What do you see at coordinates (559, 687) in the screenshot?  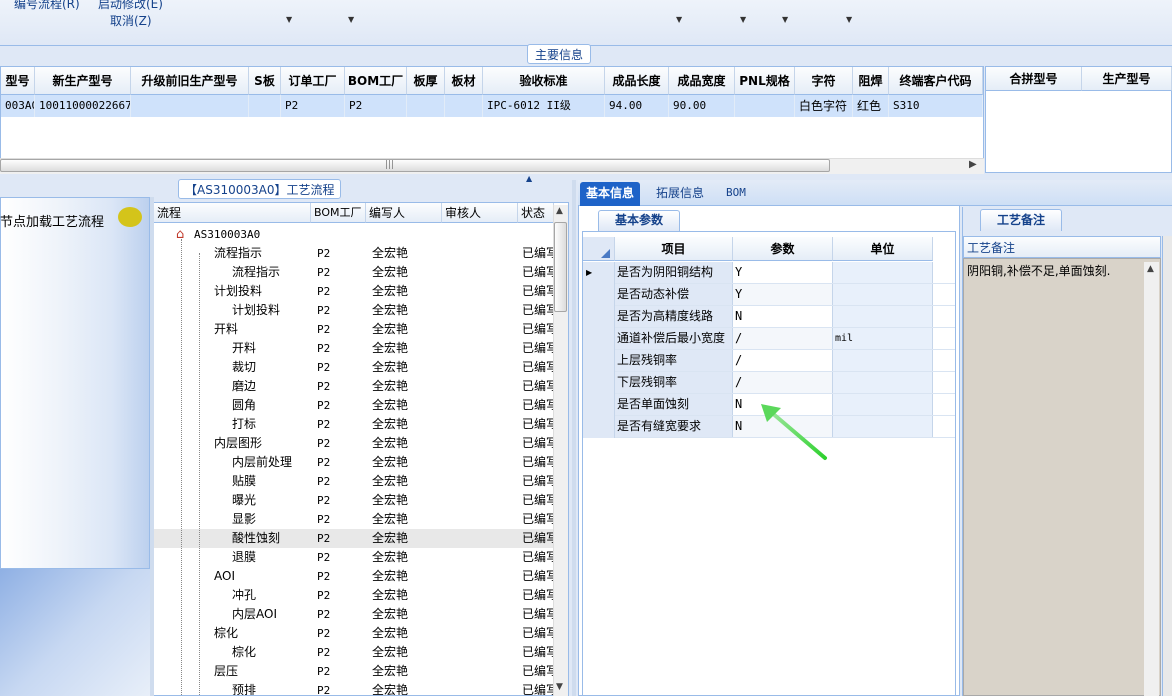 I see `arrow-down-icon: ▼` at bounding box center [559, 687].